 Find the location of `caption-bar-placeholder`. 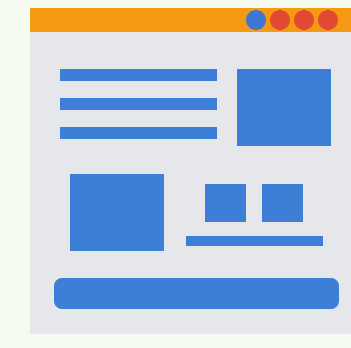

caption-bar-placeholder is located at coordinates (254, 241).